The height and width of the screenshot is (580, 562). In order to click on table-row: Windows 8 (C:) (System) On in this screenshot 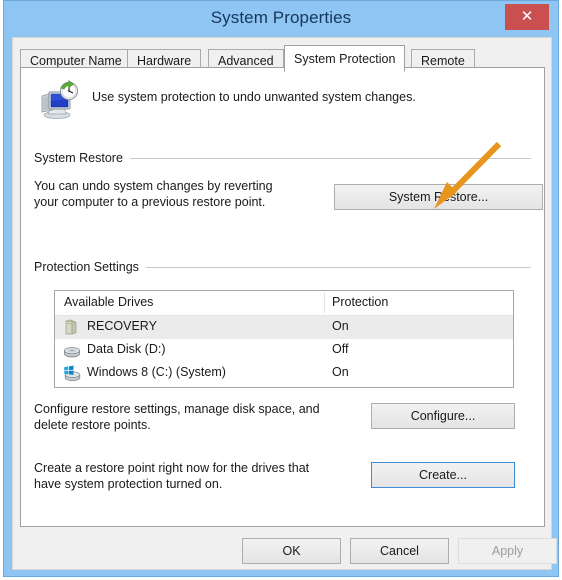, I will do `click(284, 373)`.